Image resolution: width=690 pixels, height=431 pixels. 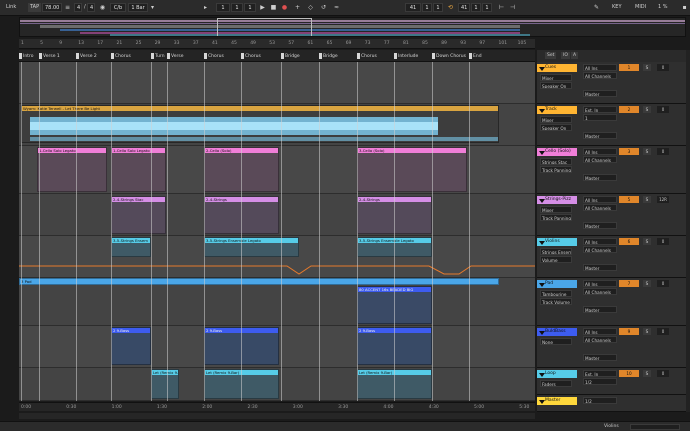 I want to click on cello-clip-1: 1-Cello Solo Legato, so click(x=72, y=169).